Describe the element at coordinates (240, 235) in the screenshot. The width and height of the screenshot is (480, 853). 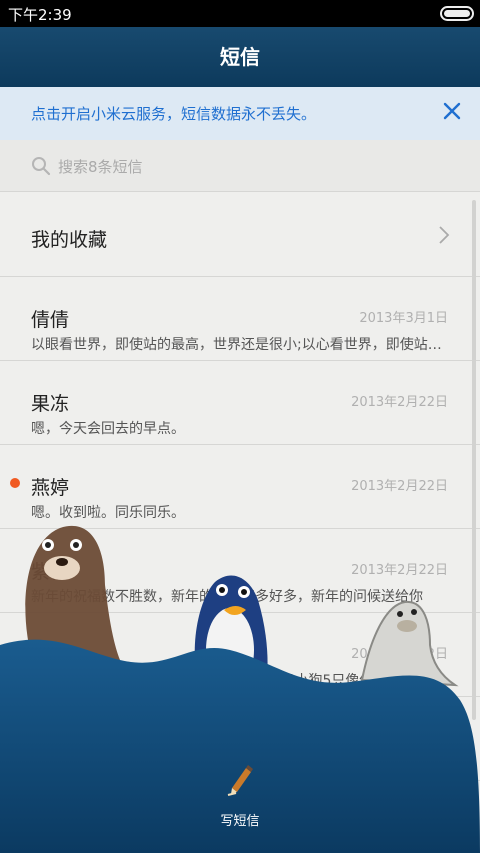
I see `favorites-row: 我的收藏` at that location.